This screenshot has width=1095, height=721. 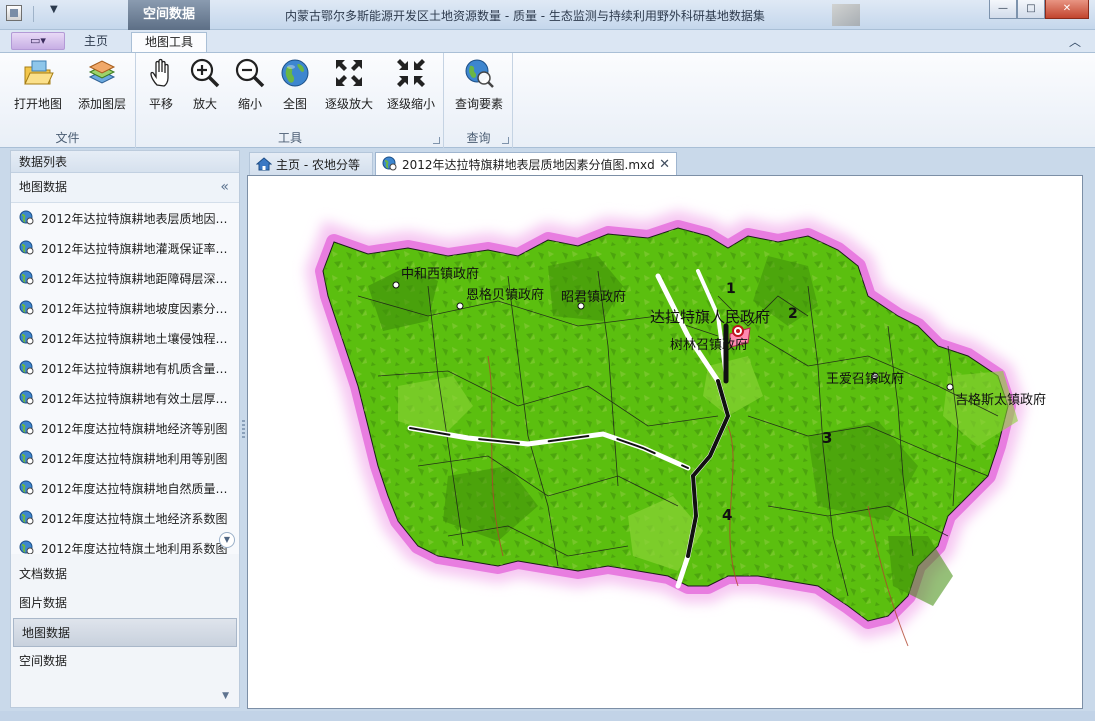 What do you see at coordinates (547, 41) in the screenshot?
I see `ribbon-tab-row: ▭▾ 主页 地图工具 ︿` at bounding box center [547, 41].